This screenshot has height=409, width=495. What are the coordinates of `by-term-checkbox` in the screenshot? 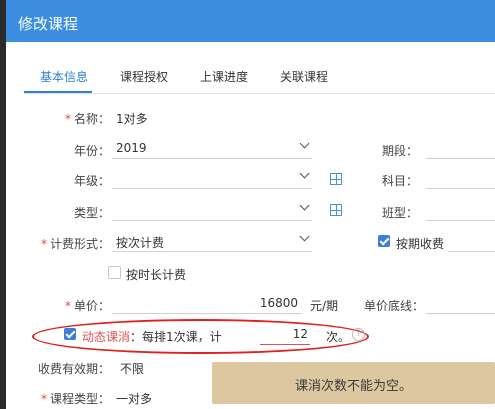 It's located at (384, 241).